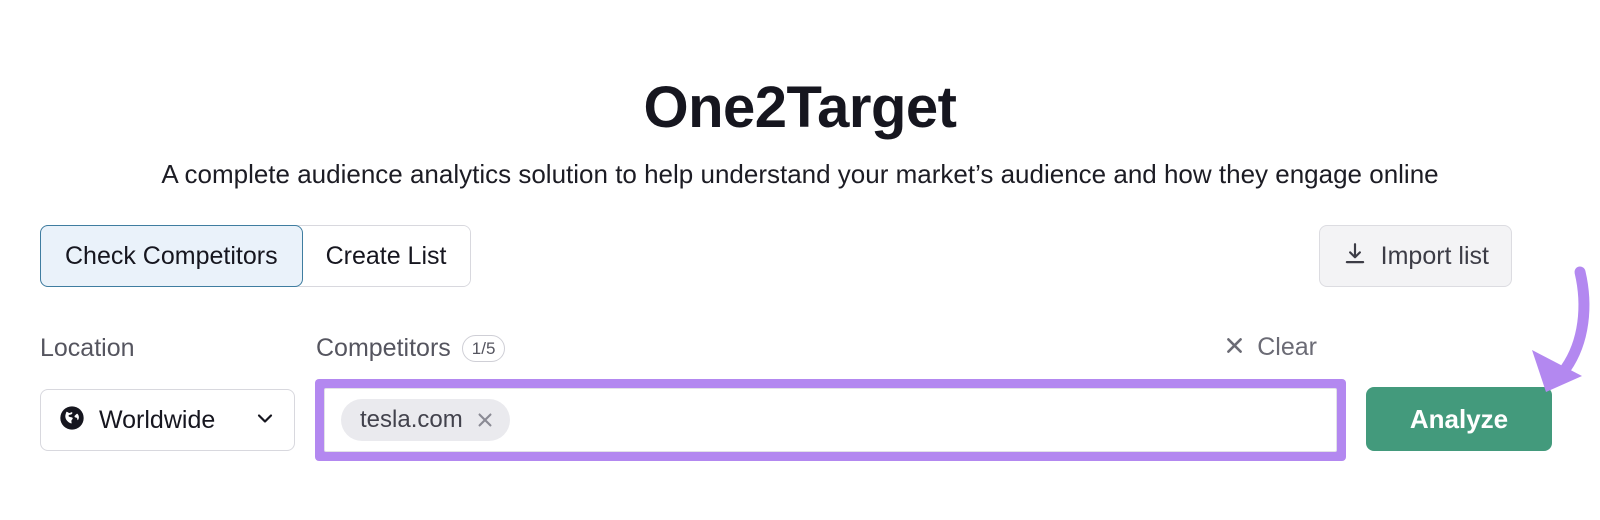 The image size is (1600, 520). Describe the element at coordinates (914, 420) in the screenshot. I see `competitors-text-input` at that location.